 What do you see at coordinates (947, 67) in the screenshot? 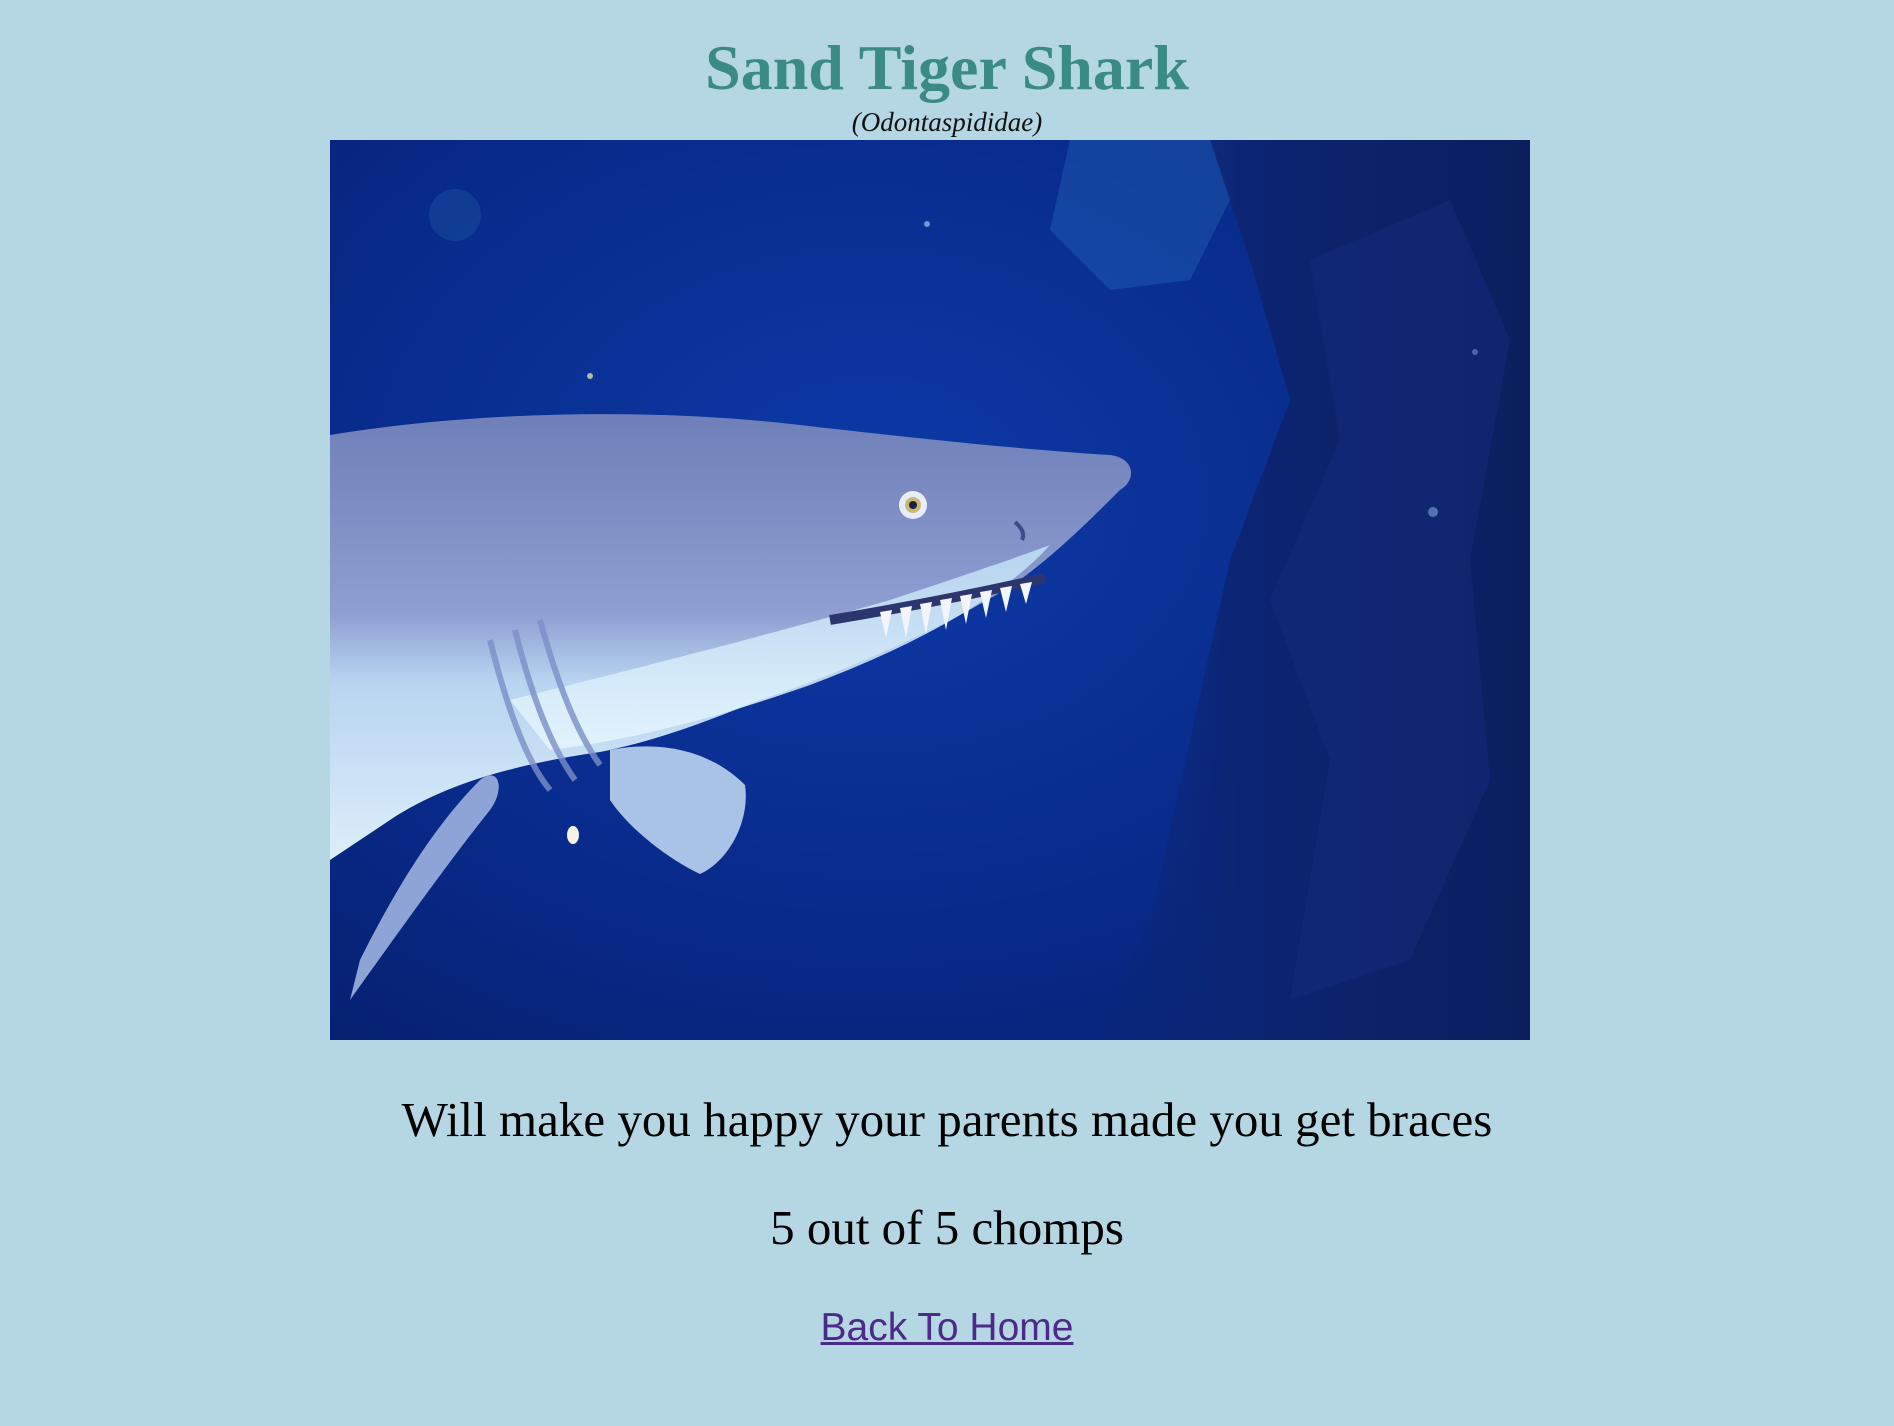
I see `page-title: Sand Tiger Shark` at bounding box center [947, 67].